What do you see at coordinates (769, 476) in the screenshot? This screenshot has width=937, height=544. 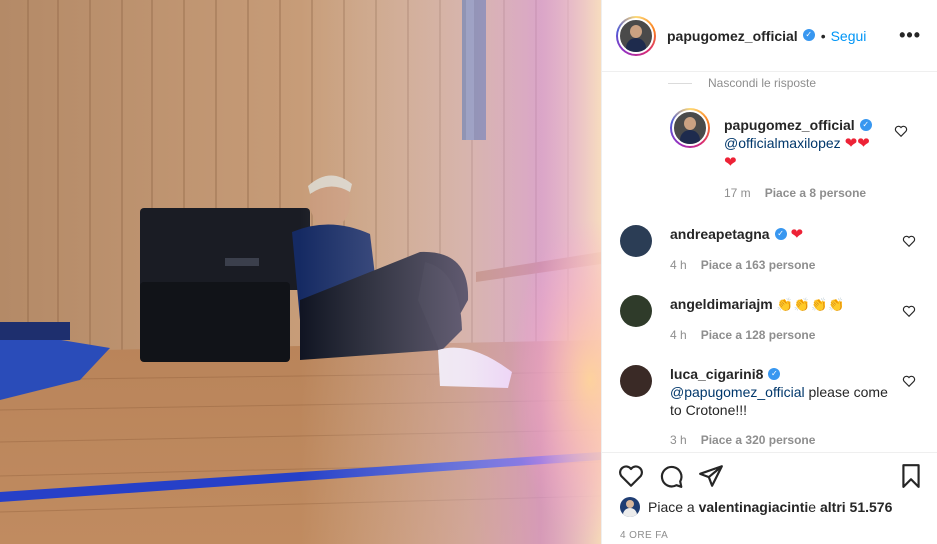 I see `action-bar` at bounding box center [769, 476].